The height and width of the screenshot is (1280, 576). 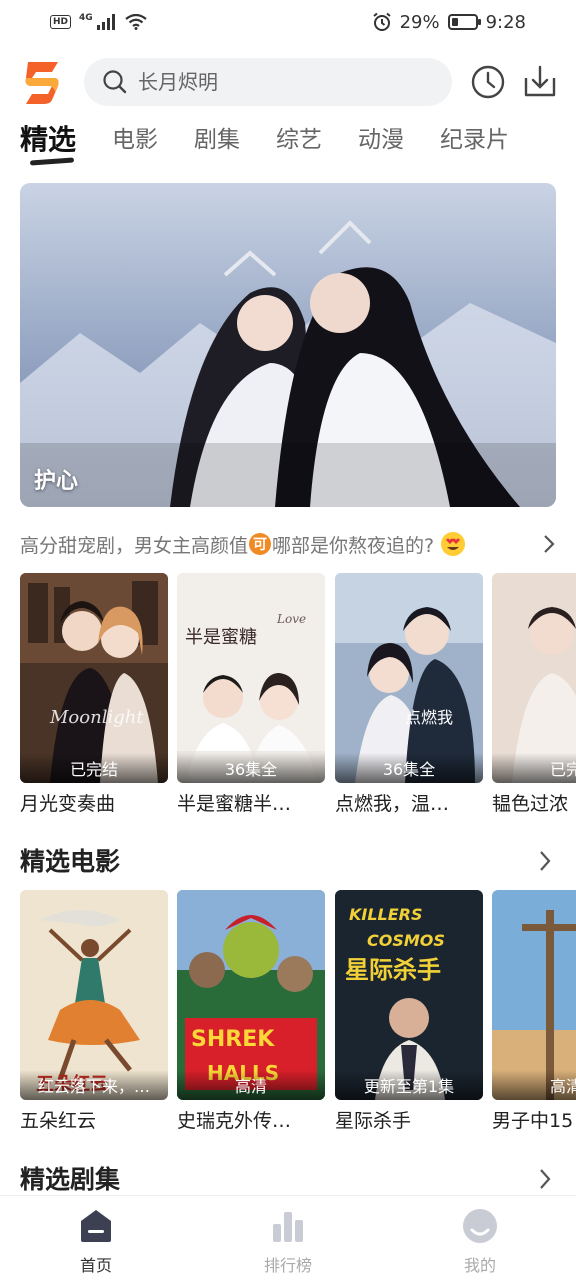 I want to click on svg-text: 点燃我, so click(x=429, y=717).